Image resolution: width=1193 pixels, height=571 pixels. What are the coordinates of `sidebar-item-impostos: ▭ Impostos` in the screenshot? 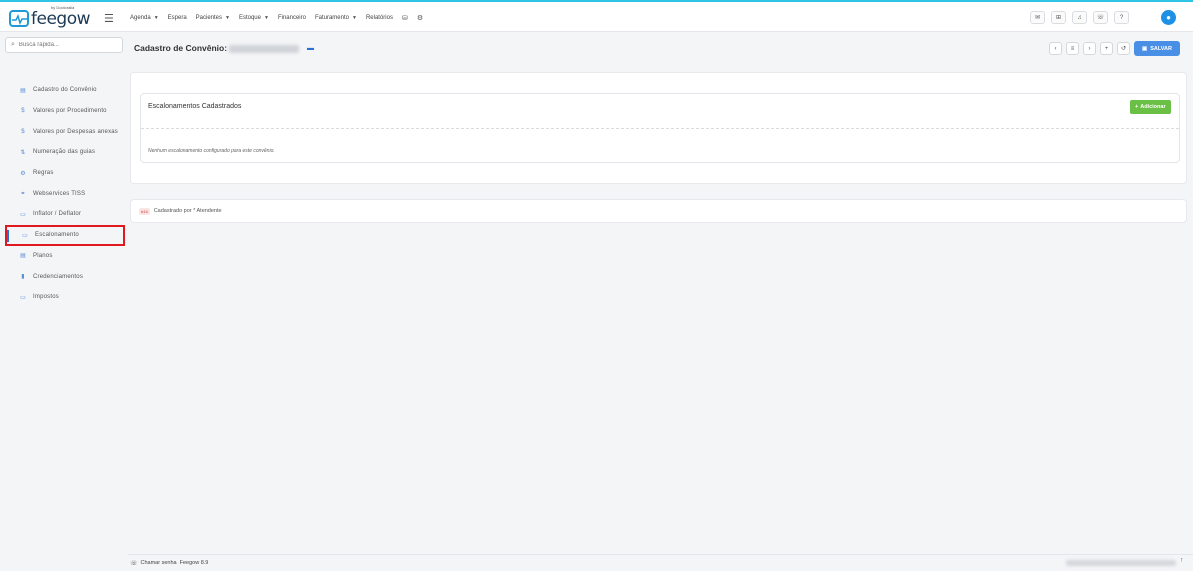 It's located at (65, 297).